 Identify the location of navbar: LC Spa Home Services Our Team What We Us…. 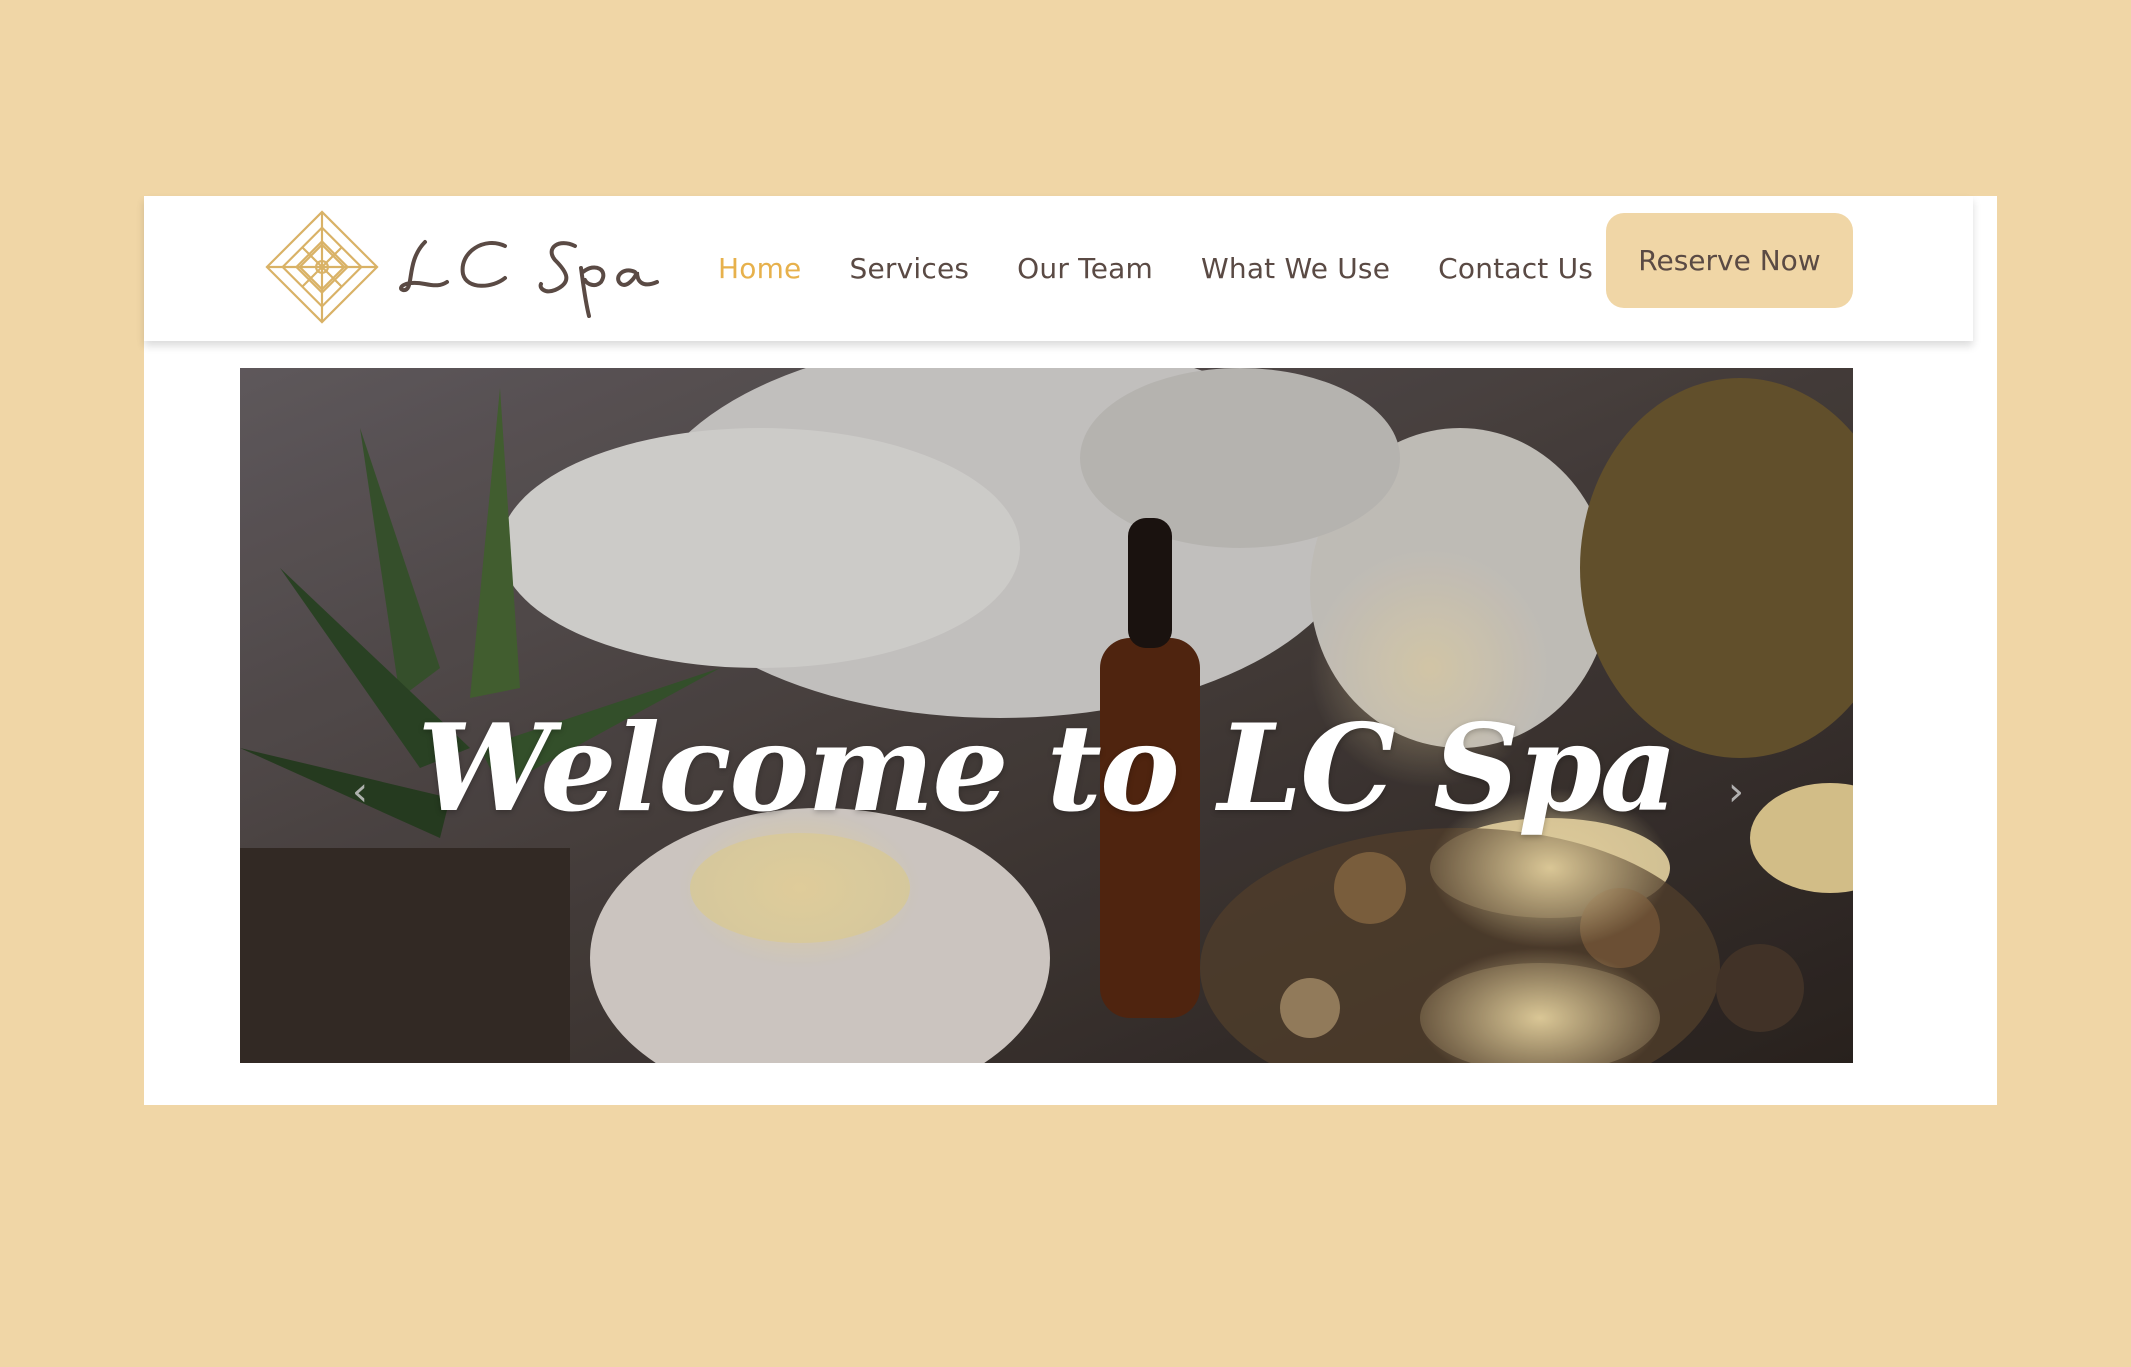
(1058, 268).